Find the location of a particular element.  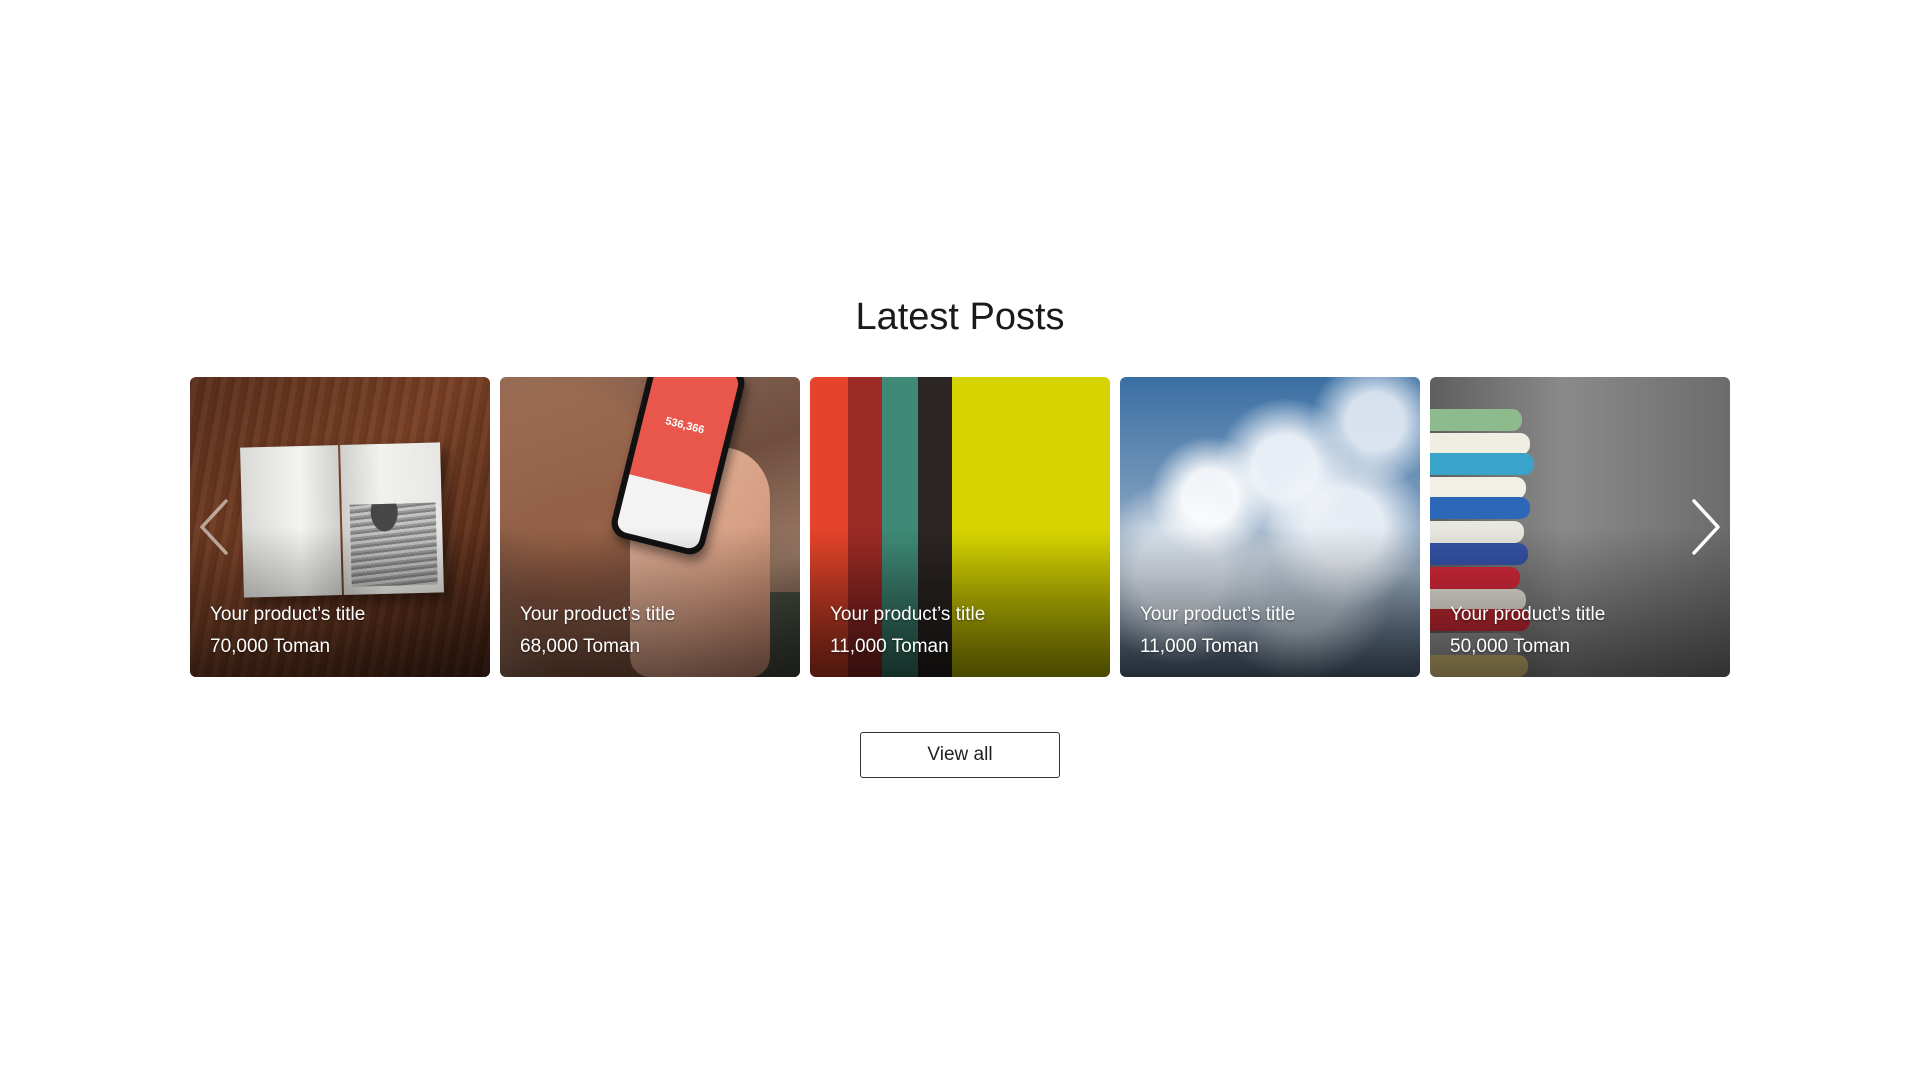

product-price: 50,000 Toman is located at coordinates (1510, 646).